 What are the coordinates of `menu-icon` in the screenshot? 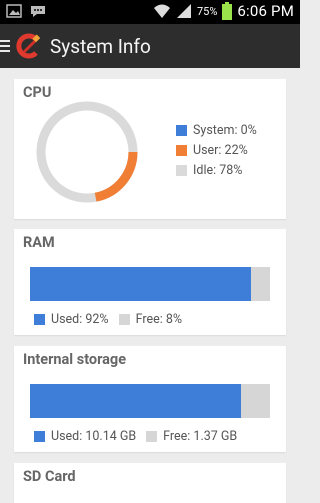 It's located at (5, 46).